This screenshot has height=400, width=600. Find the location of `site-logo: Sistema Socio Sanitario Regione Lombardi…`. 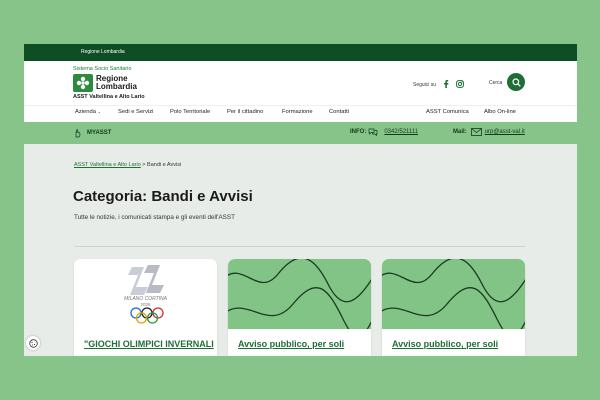

site-logo: Sistema Socio Sanitario Regione Lombardi… is located at coordinates (109, 83).